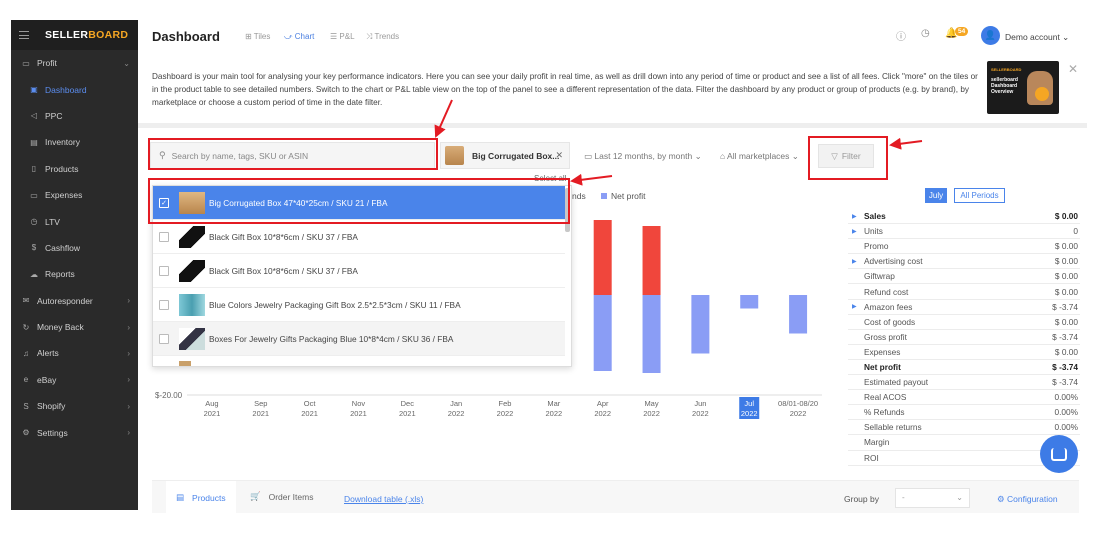  I want to click on download-table-link: Download table (.xls), so click(383, 499).